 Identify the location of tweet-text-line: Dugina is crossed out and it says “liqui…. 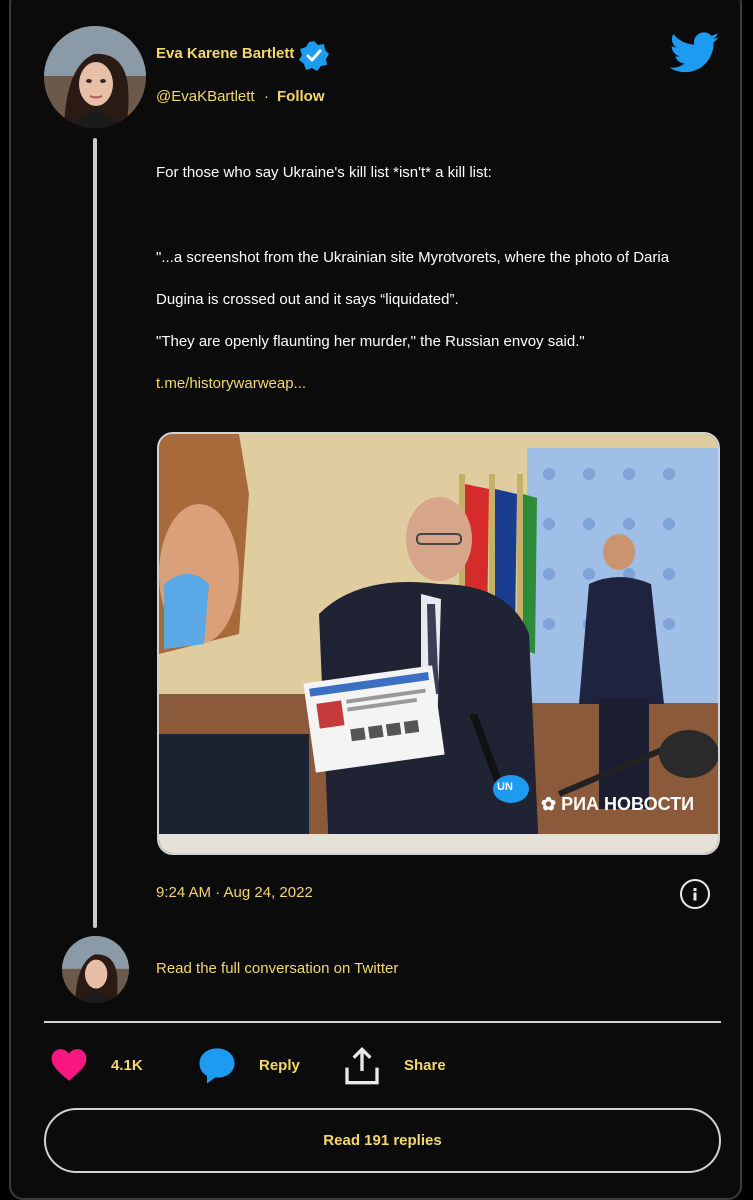
(307, 299).